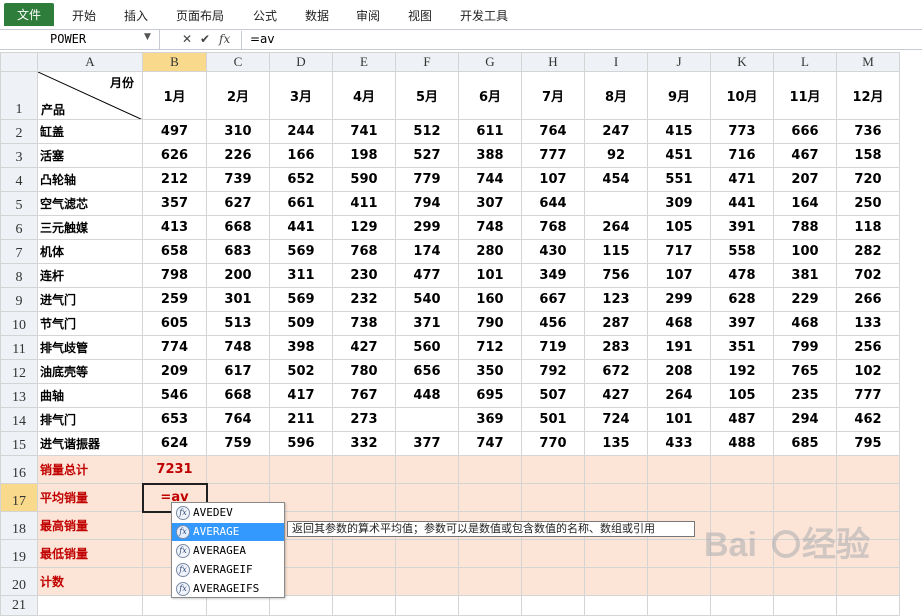 This screenshot has height=616, width=922. What do you see at coordinates (301, 155) in the screenshot?
I see `value-cell: 166` at bounding box center [301, 155].